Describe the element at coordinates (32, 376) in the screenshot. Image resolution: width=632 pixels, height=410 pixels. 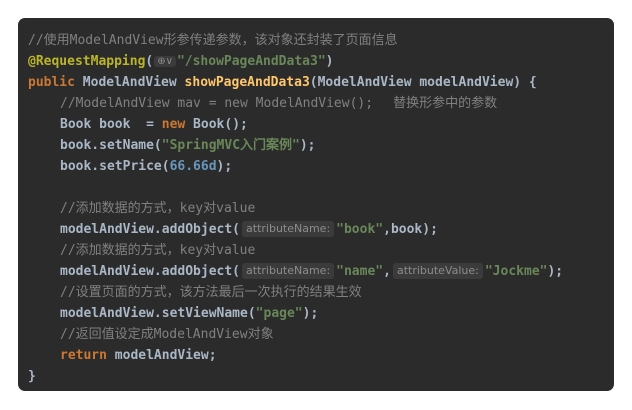
I see `code-line-17: }` at that location.